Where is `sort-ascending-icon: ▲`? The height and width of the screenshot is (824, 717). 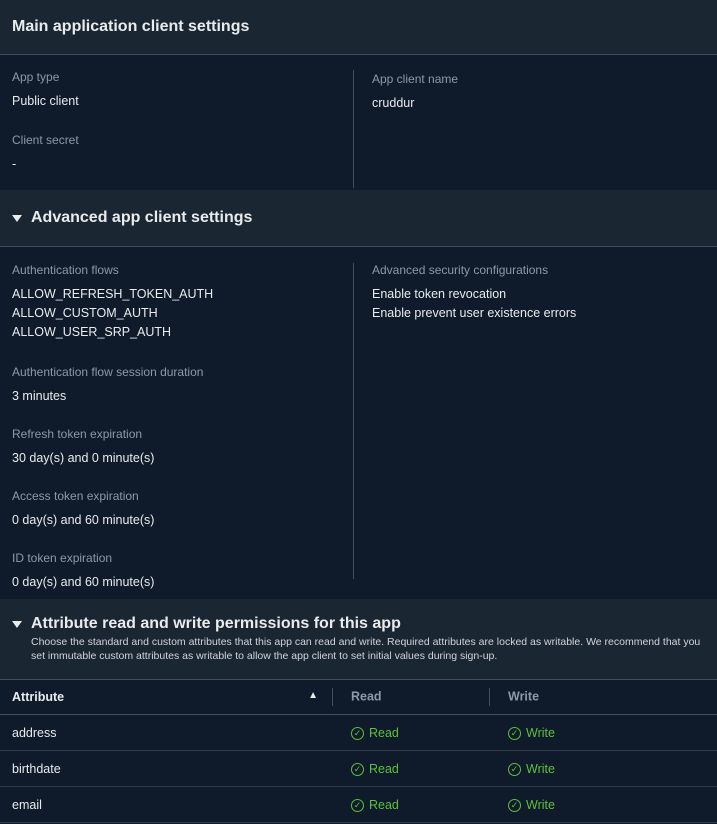 sort-ascending-icon: ▲ is located at coordinates (313, 695).